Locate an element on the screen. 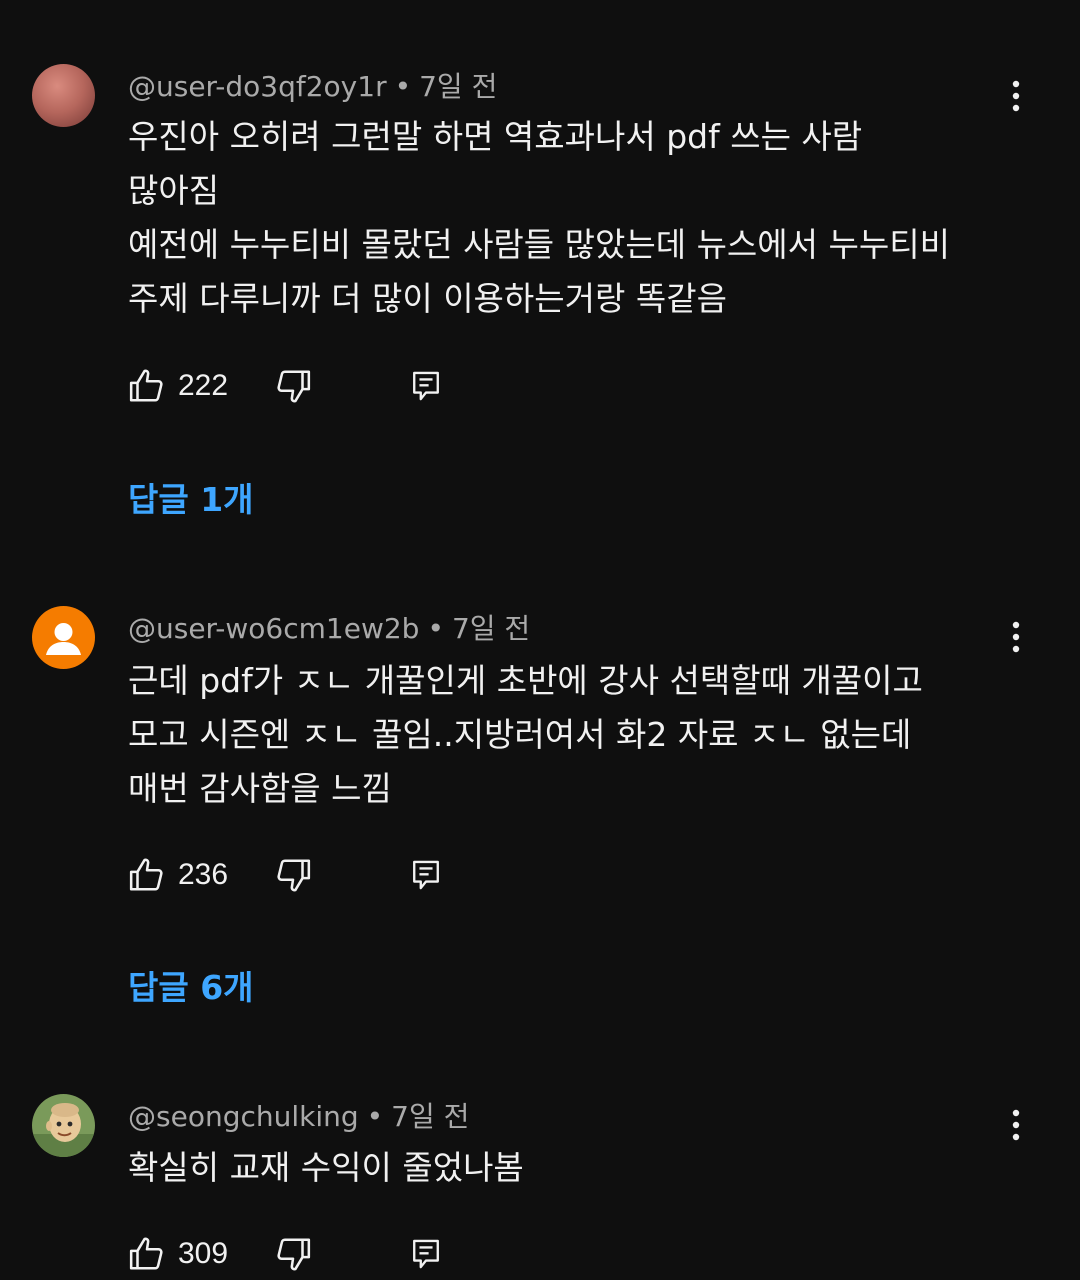 Image resolution: width=1080 pixels, height=1280 pixels. comment-line: 매번 감사함을 느낌 is located at coordinates (260, 788).